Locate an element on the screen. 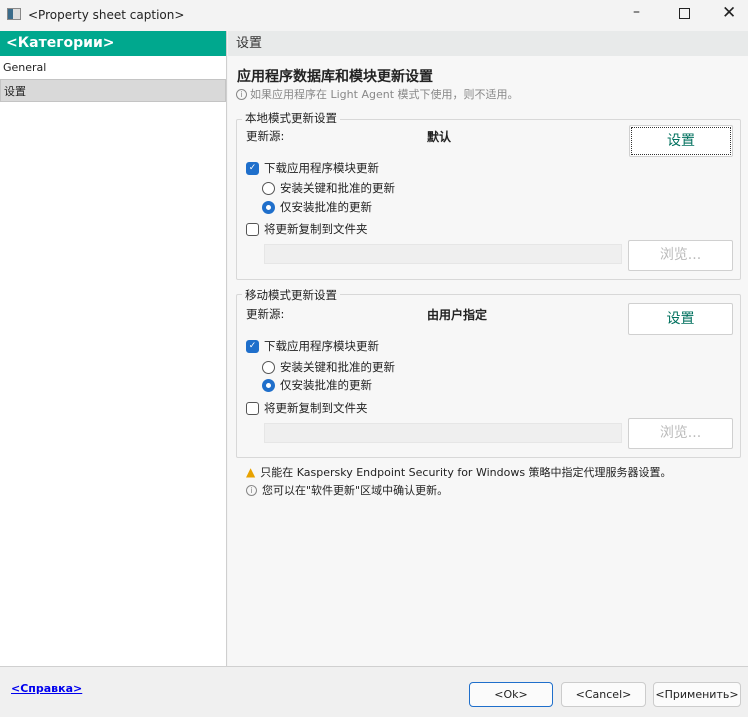  confirm-info: i 您可以在"软件更新"区域中确认更新。 is located at coordinates (347, 490).